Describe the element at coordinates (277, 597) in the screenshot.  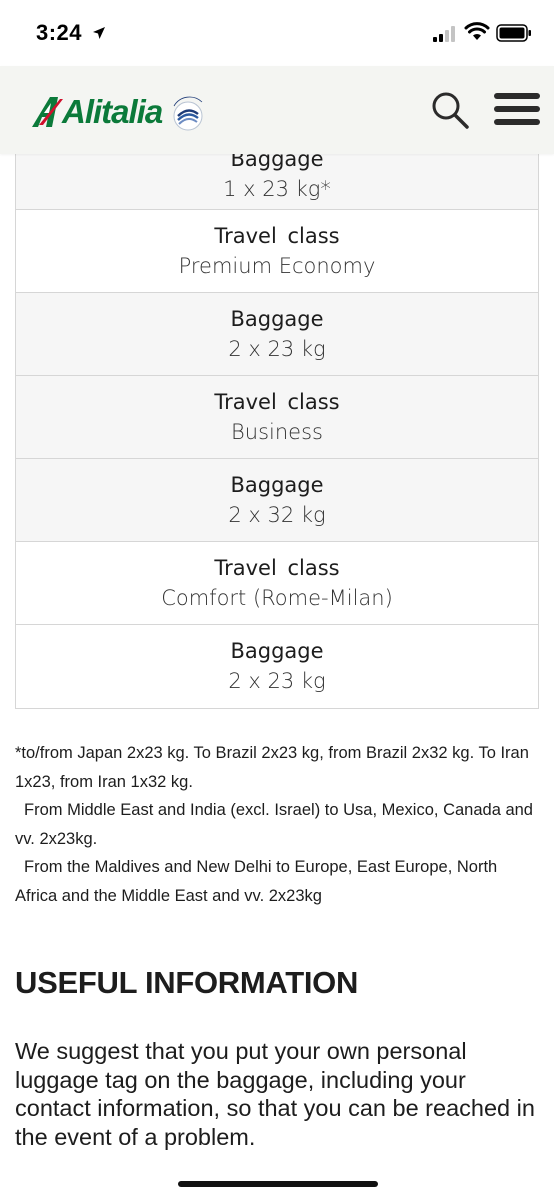
I see `row-value: Comfort (Rome-Milan)` at that location.